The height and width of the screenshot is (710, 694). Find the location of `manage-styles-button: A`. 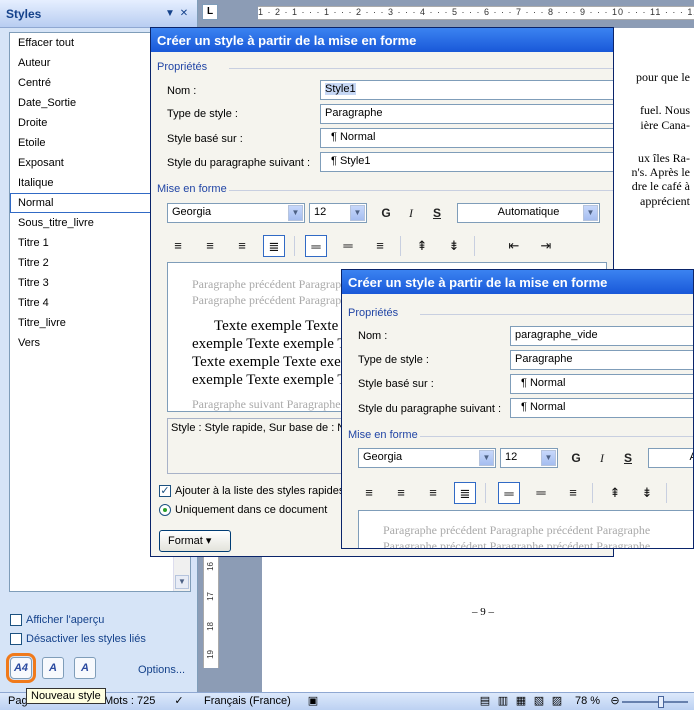

manage-styles-button: A is located at coordinates (85, 668).